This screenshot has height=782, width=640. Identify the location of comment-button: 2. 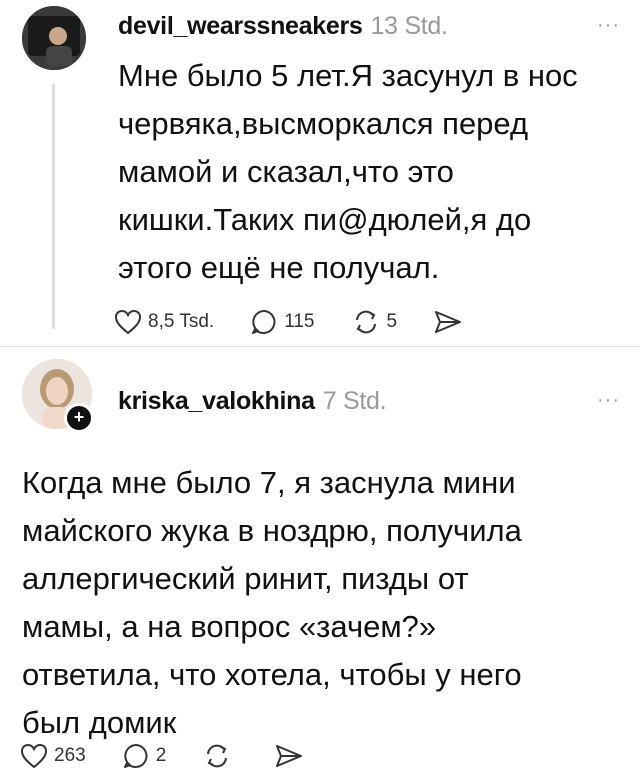
(144, 756).